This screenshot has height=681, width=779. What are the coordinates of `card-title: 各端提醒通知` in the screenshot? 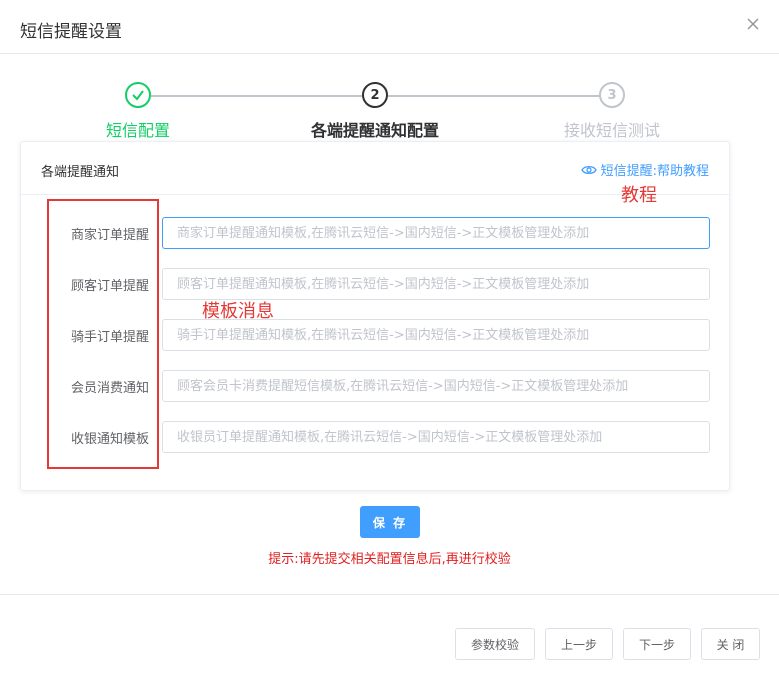 It's located at (80, 172).